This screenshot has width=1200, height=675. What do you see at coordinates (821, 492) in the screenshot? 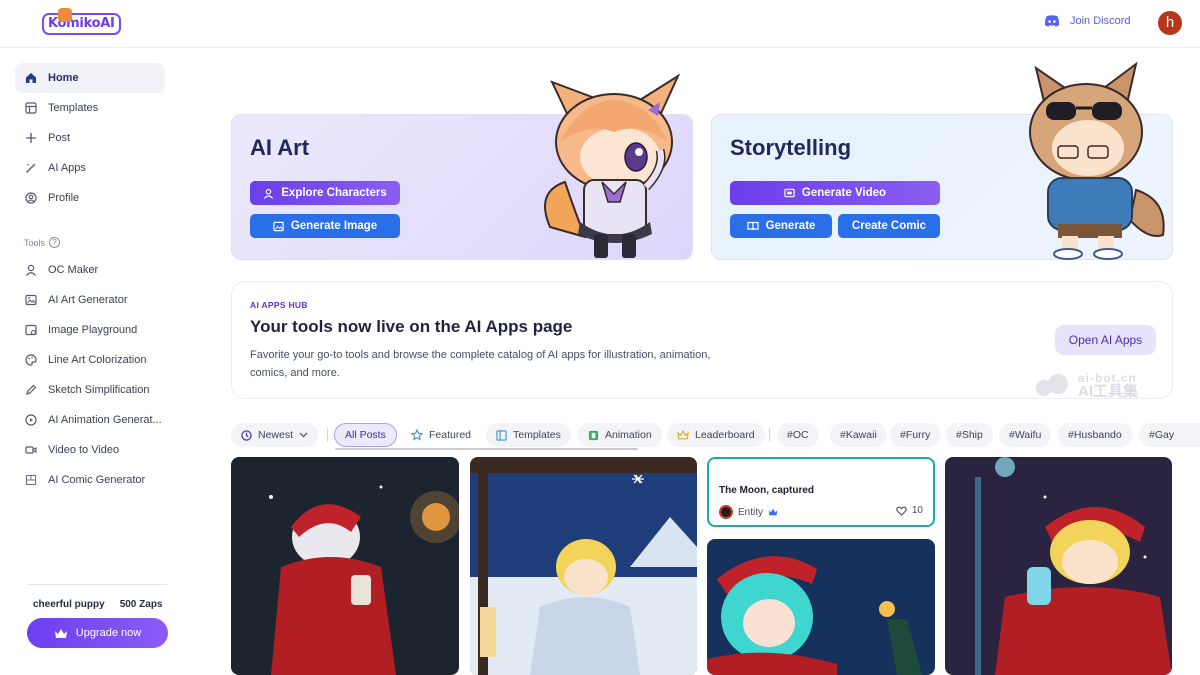
I see `text-post-card: The Moon, captured Entity 10` at bounding box center [821, 492].